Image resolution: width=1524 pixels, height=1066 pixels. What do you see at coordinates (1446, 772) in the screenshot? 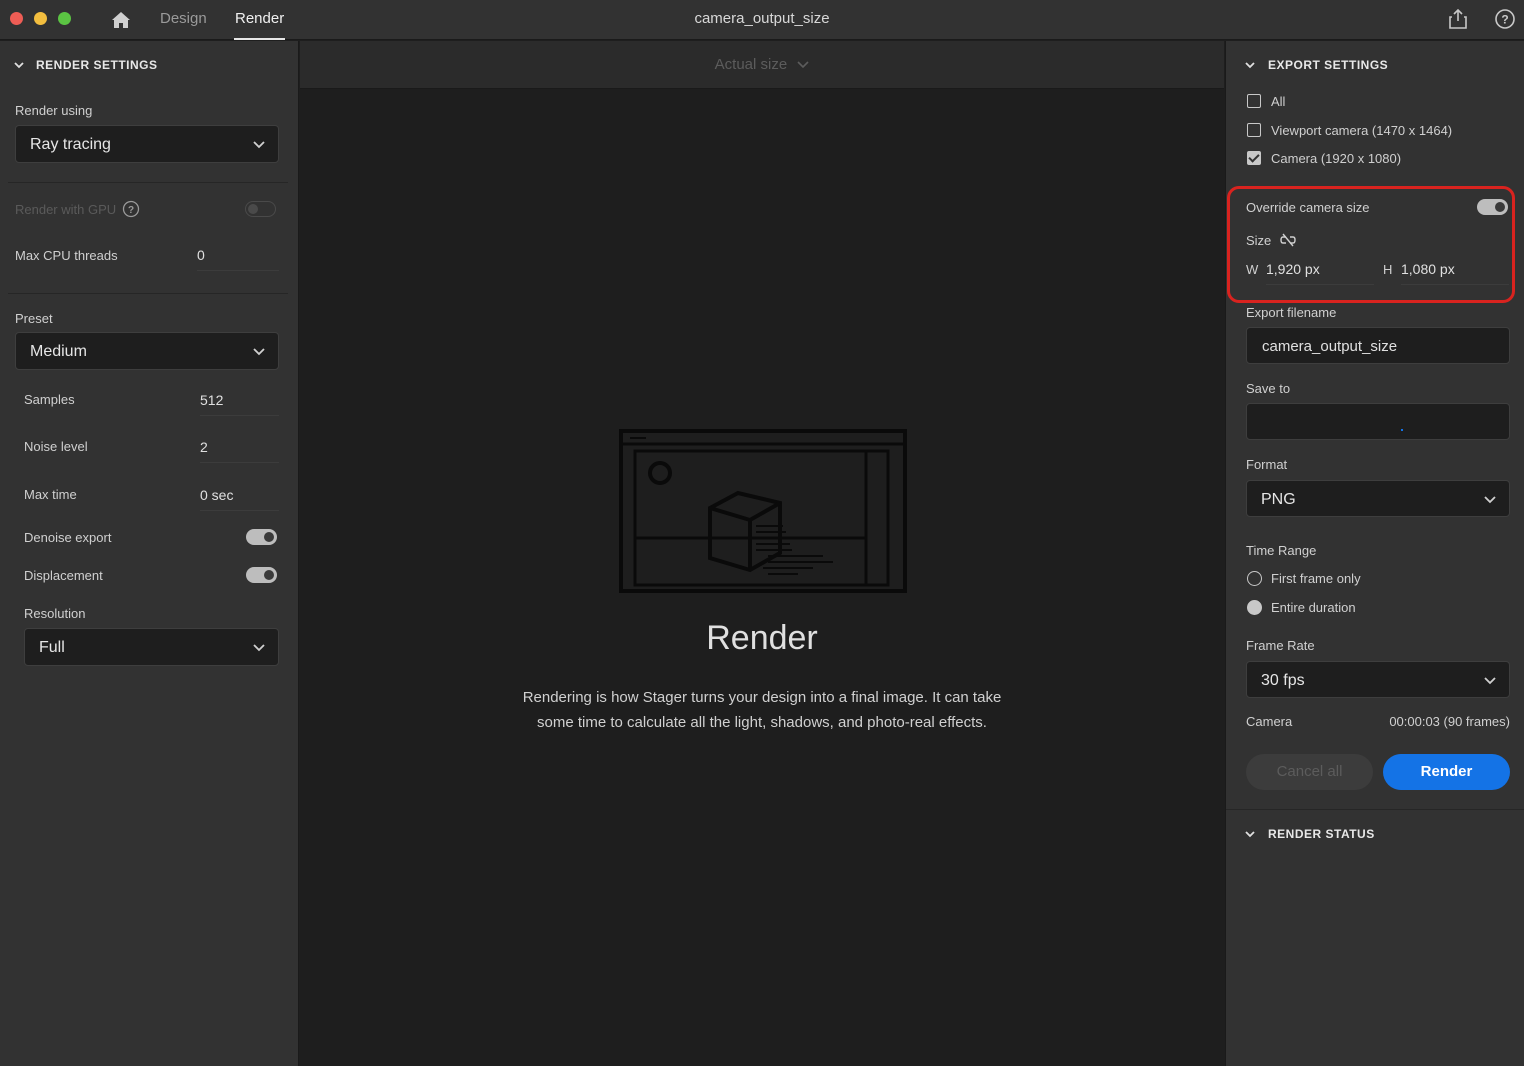
I see `render-button: Render` at bounding box center [1446, 772].